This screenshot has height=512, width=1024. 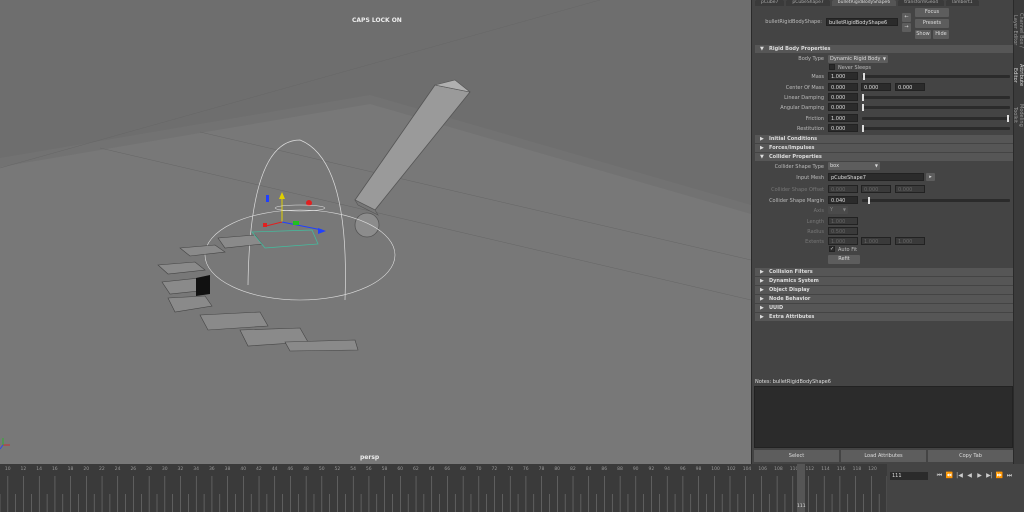 What do you see at coordinates (884, 290) in the screenshot?
I see `section-object-display: ▶ Object Display` at bounding box center [884, 290].